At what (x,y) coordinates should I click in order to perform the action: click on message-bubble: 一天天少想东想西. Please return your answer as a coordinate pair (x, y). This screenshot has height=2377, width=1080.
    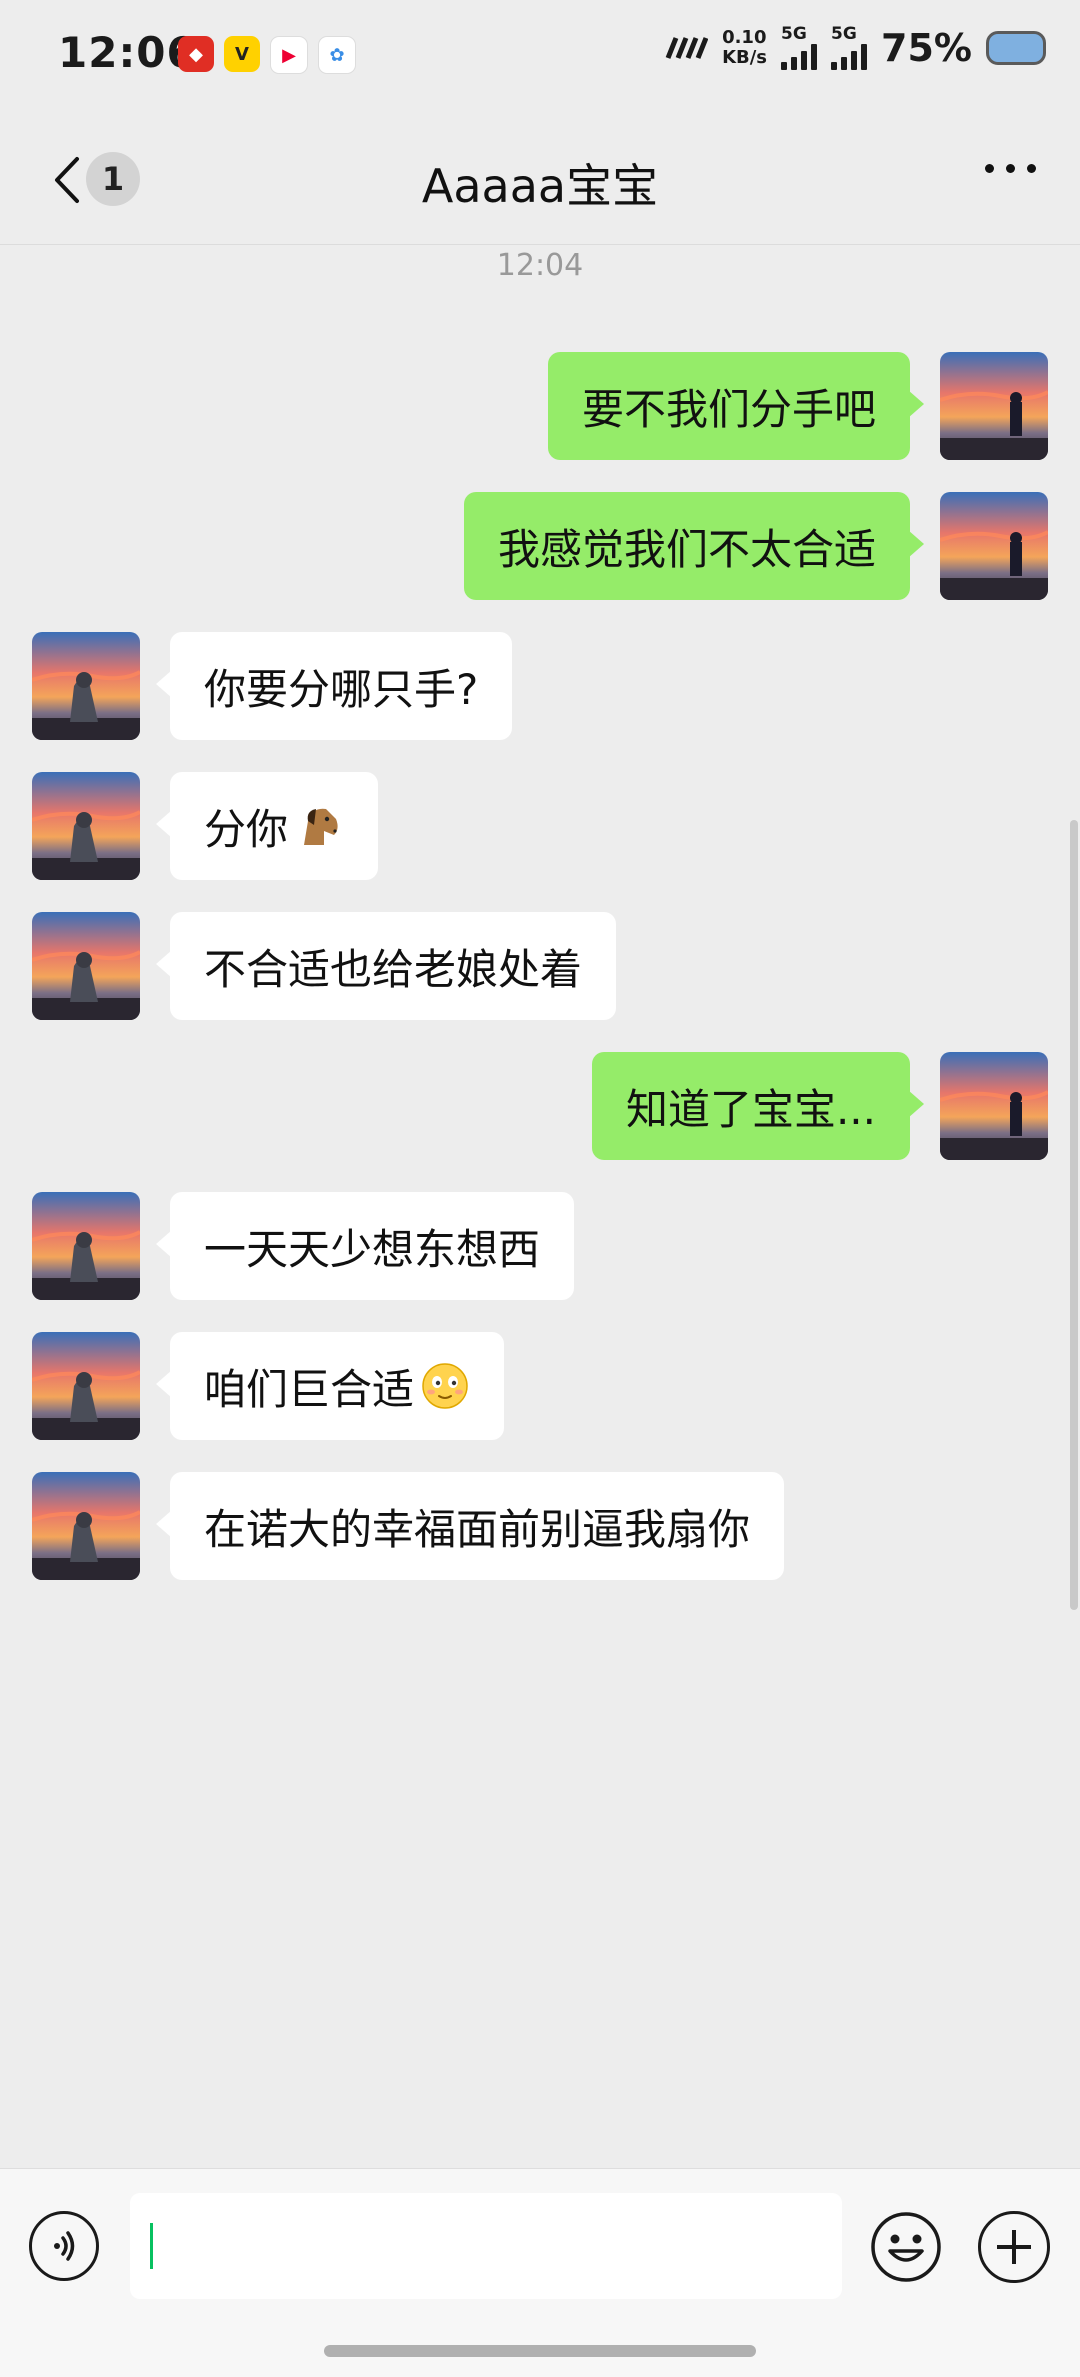
    Looking at the image, I should click on (365, 1246).